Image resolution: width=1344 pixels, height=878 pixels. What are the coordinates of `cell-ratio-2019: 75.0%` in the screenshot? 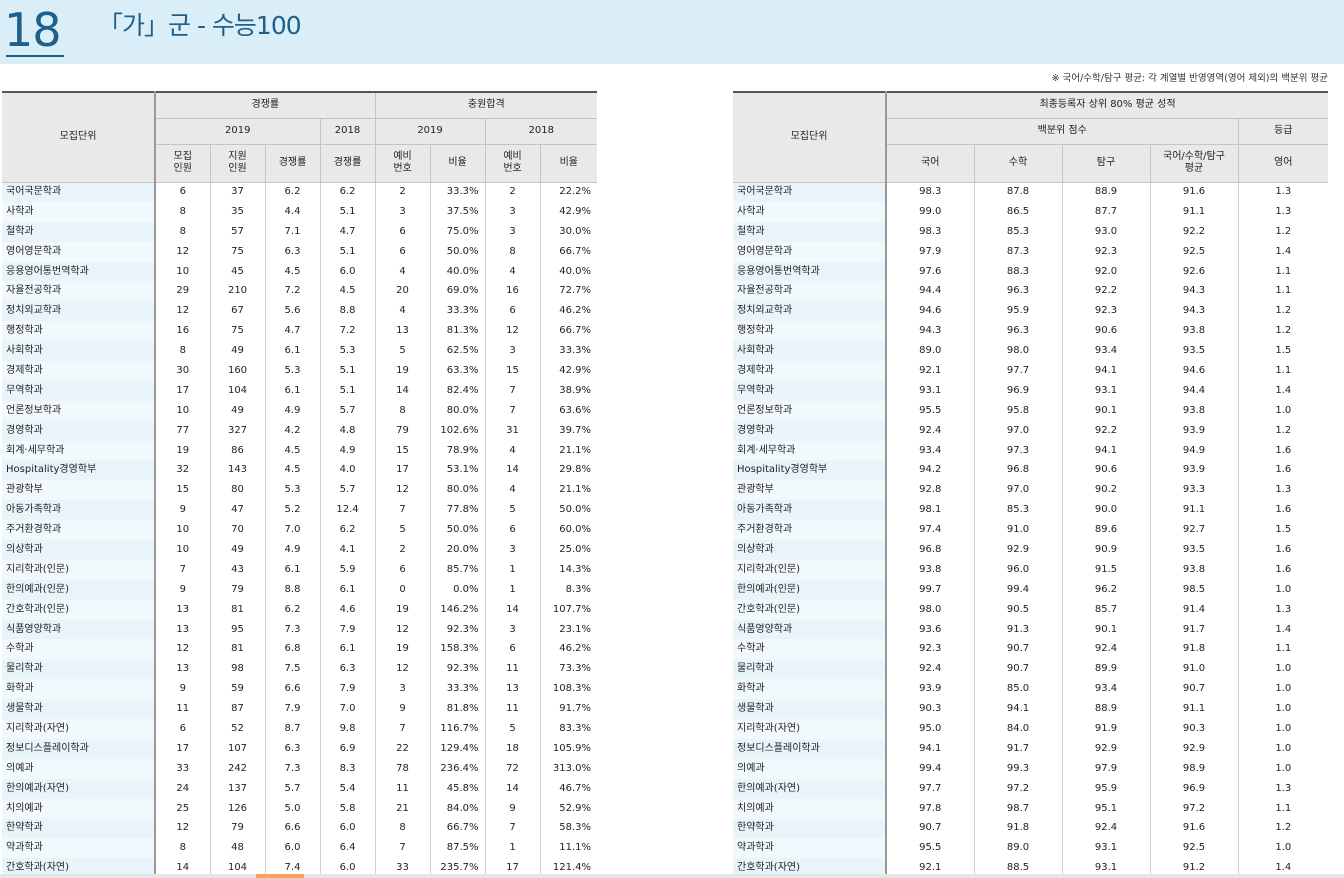 It's located at (458, 231).